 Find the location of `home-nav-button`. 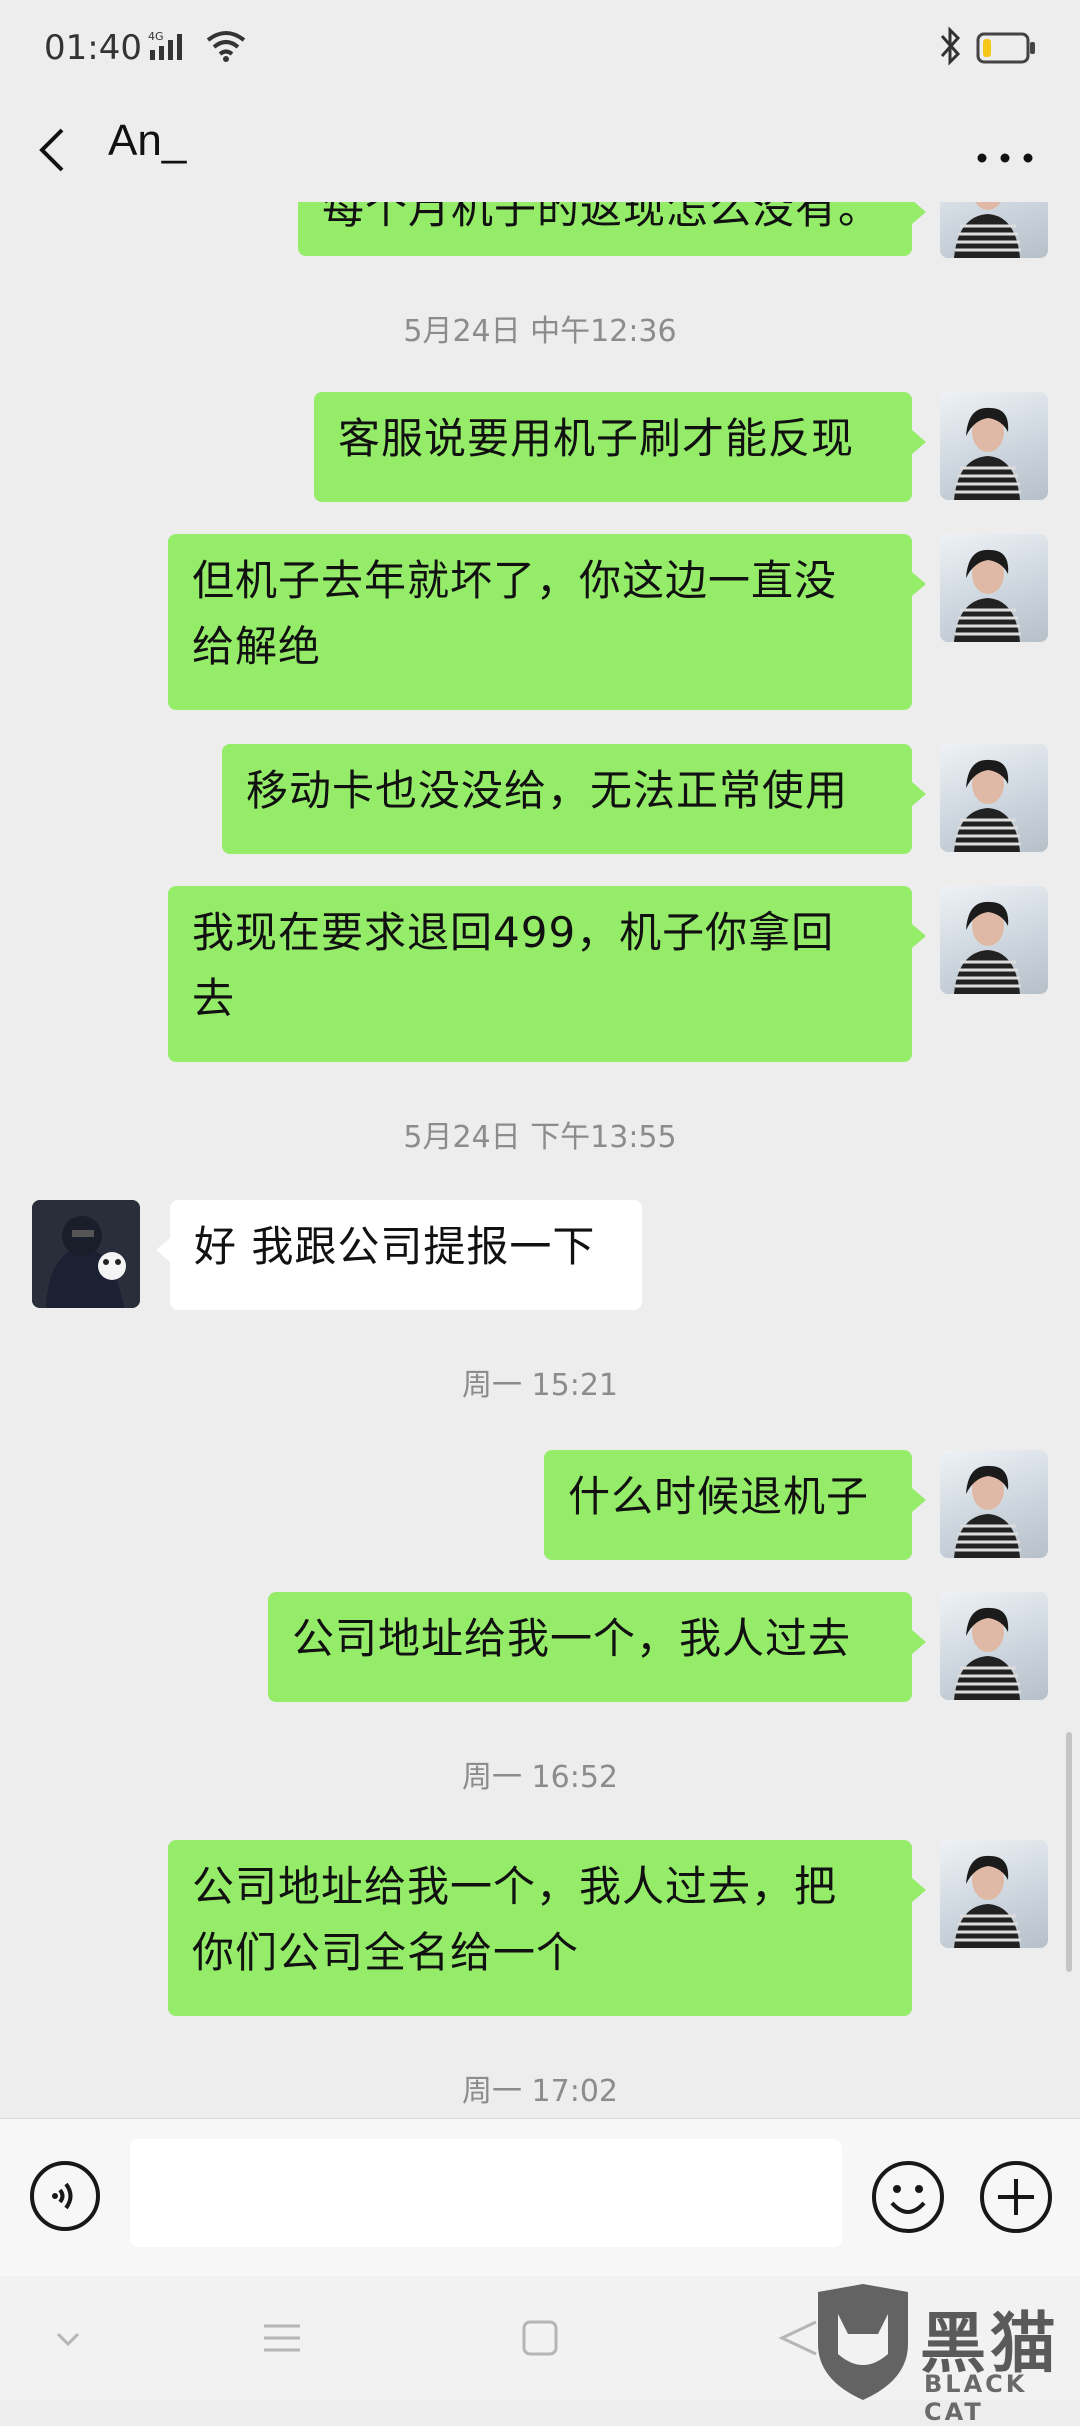

home-nav-button is located at coordinates (540, 2338).